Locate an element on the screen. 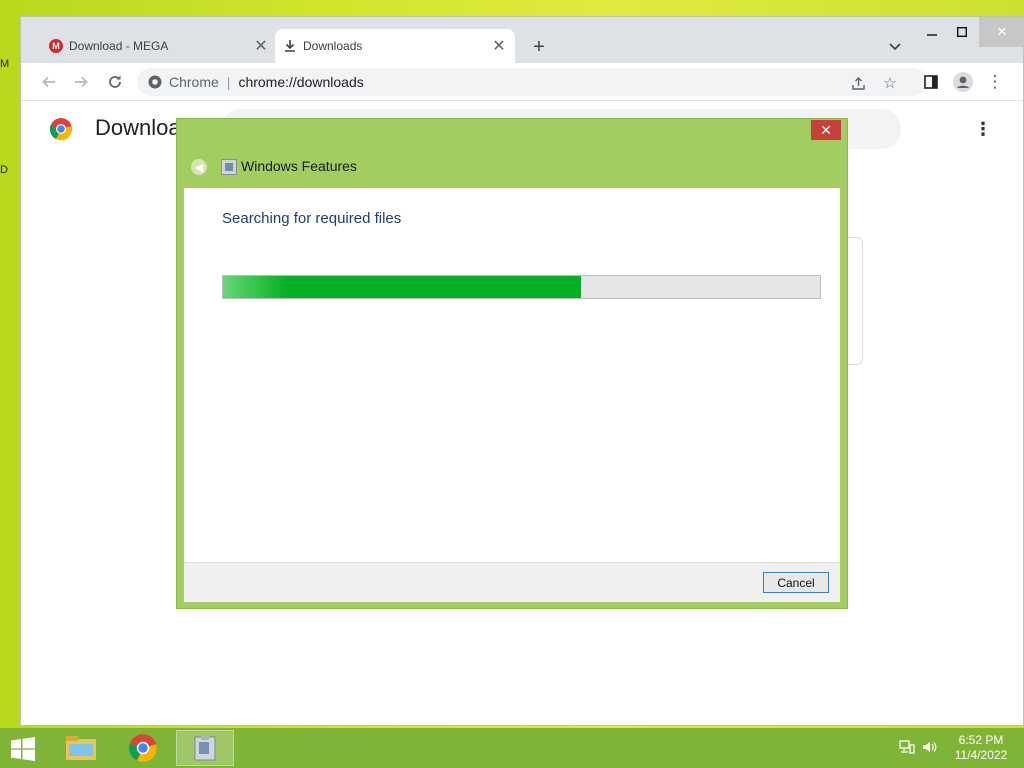 This screenshot has height=768, width=1024. side-panel-icon is located at coordinates (931, 82).